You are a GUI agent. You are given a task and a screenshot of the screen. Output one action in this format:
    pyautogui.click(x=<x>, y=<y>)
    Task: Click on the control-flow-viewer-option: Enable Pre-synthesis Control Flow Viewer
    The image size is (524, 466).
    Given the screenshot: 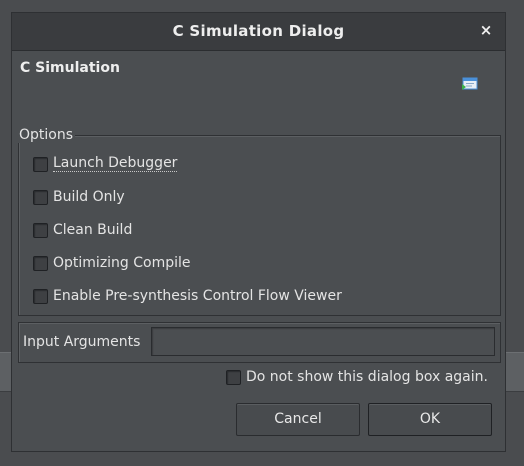 What is the action you would take?
    pyautogui.click(x=187, y=296)
    